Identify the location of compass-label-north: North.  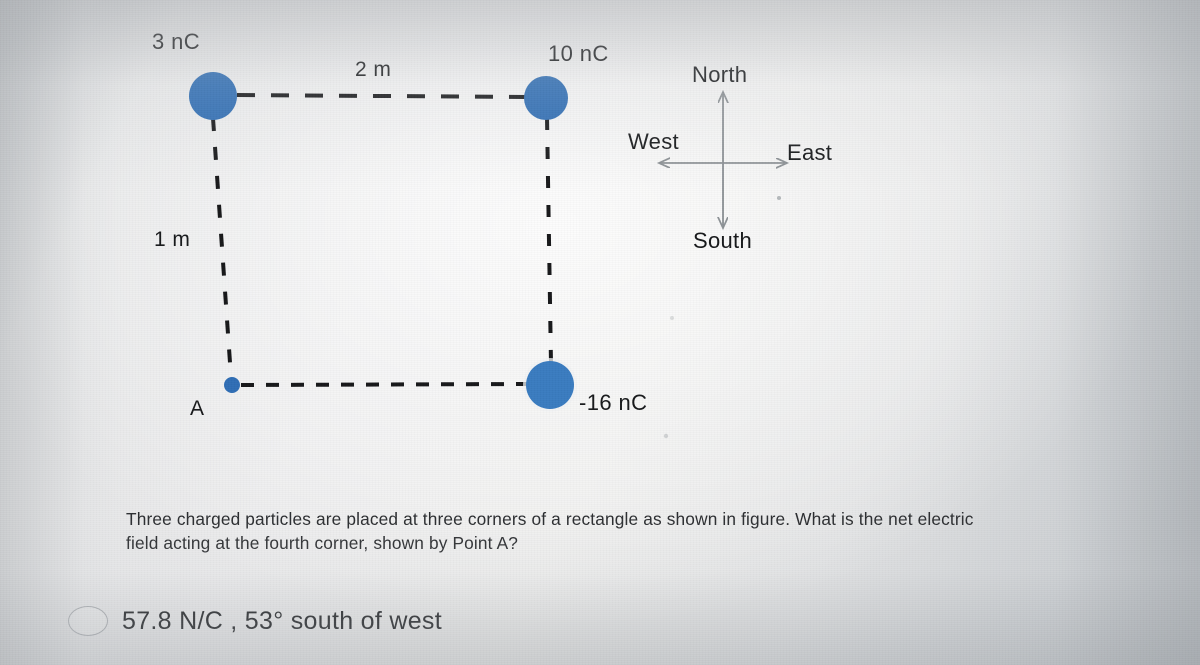
(720, 74).